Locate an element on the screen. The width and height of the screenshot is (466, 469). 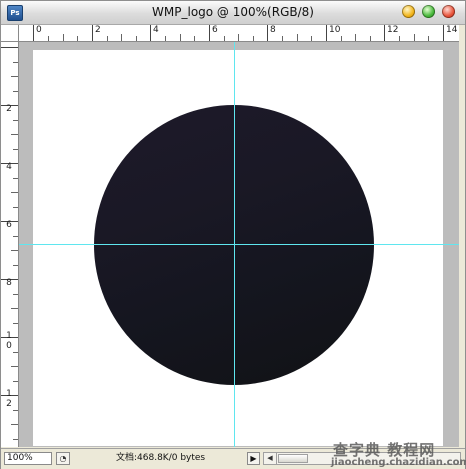
zoom-level-field: 100% is located at coordinates (28, 458).